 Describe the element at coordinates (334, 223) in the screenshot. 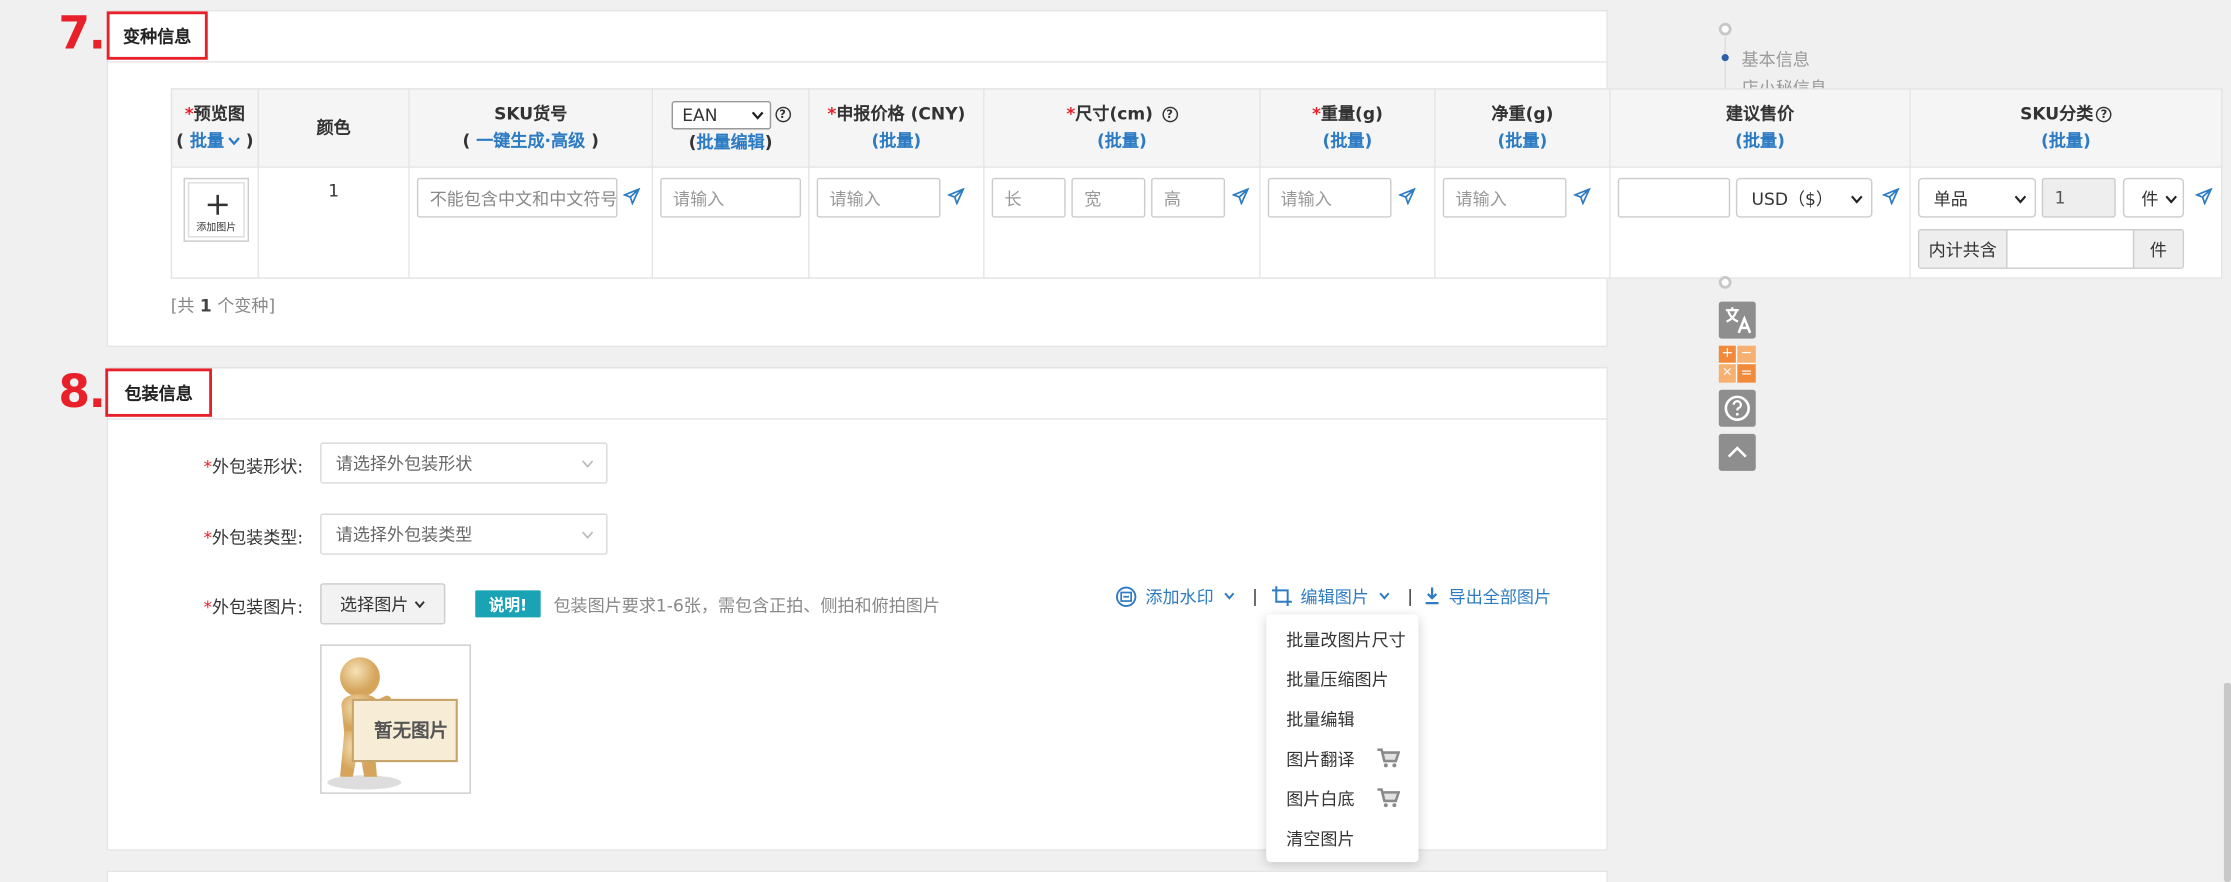

I see `td-color: 1` at that location.